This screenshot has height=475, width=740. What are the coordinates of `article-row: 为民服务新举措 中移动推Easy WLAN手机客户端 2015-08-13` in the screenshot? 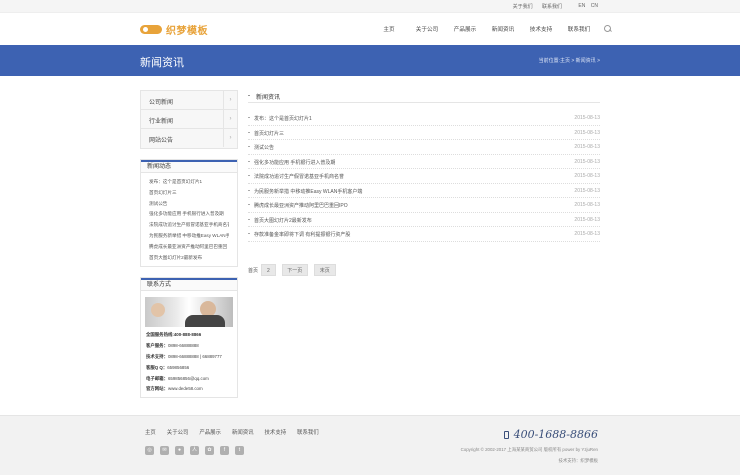 It's located at (424, 191).